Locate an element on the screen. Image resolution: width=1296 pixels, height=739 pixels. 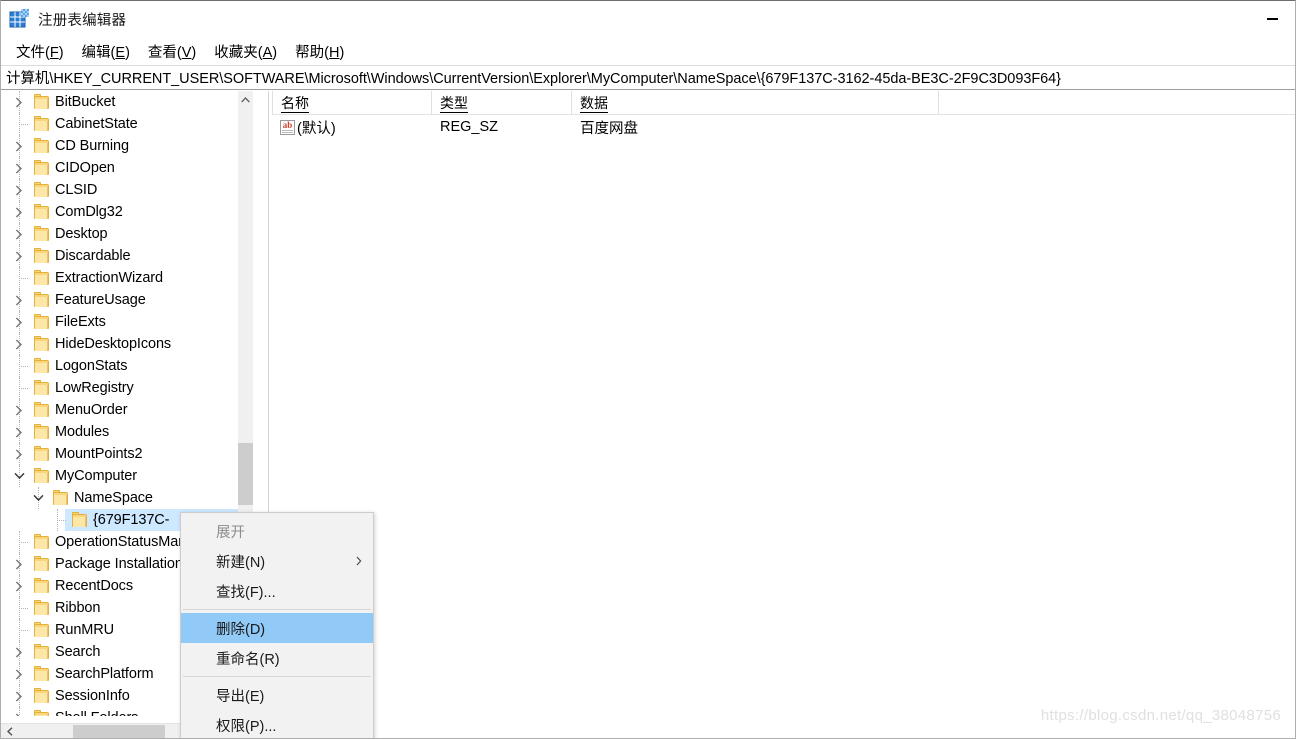
menu-item-1: 文件(F) is located at coordinates (40, 51).